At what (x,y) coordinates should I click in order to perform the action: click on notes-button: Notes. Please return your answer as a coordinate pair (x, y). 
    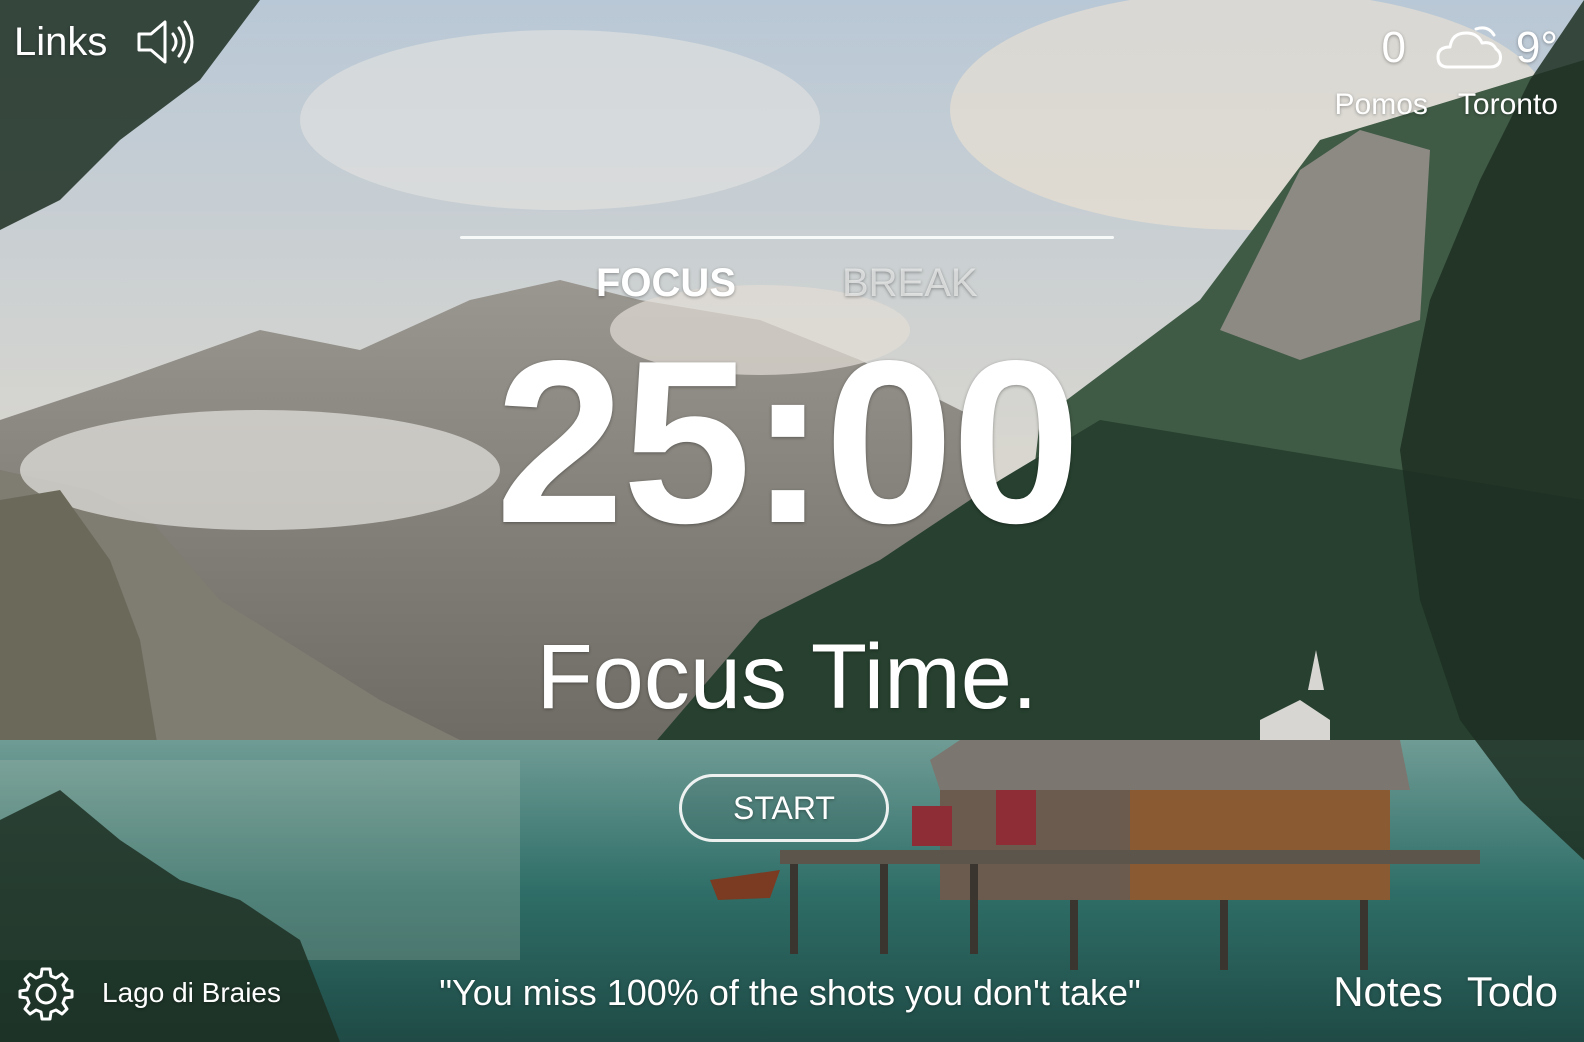
    Looking at the image, I should click on (1388, 992).